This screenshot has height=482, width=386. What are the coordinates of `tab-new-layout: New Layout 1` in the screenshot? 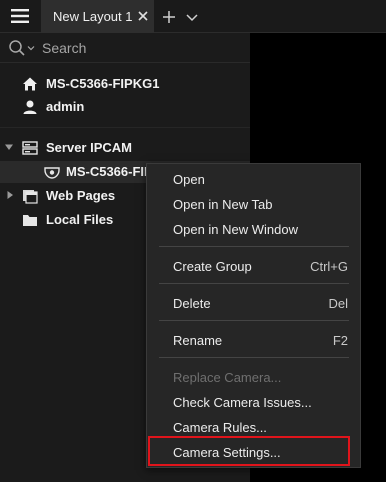 It's located at (97, 16).